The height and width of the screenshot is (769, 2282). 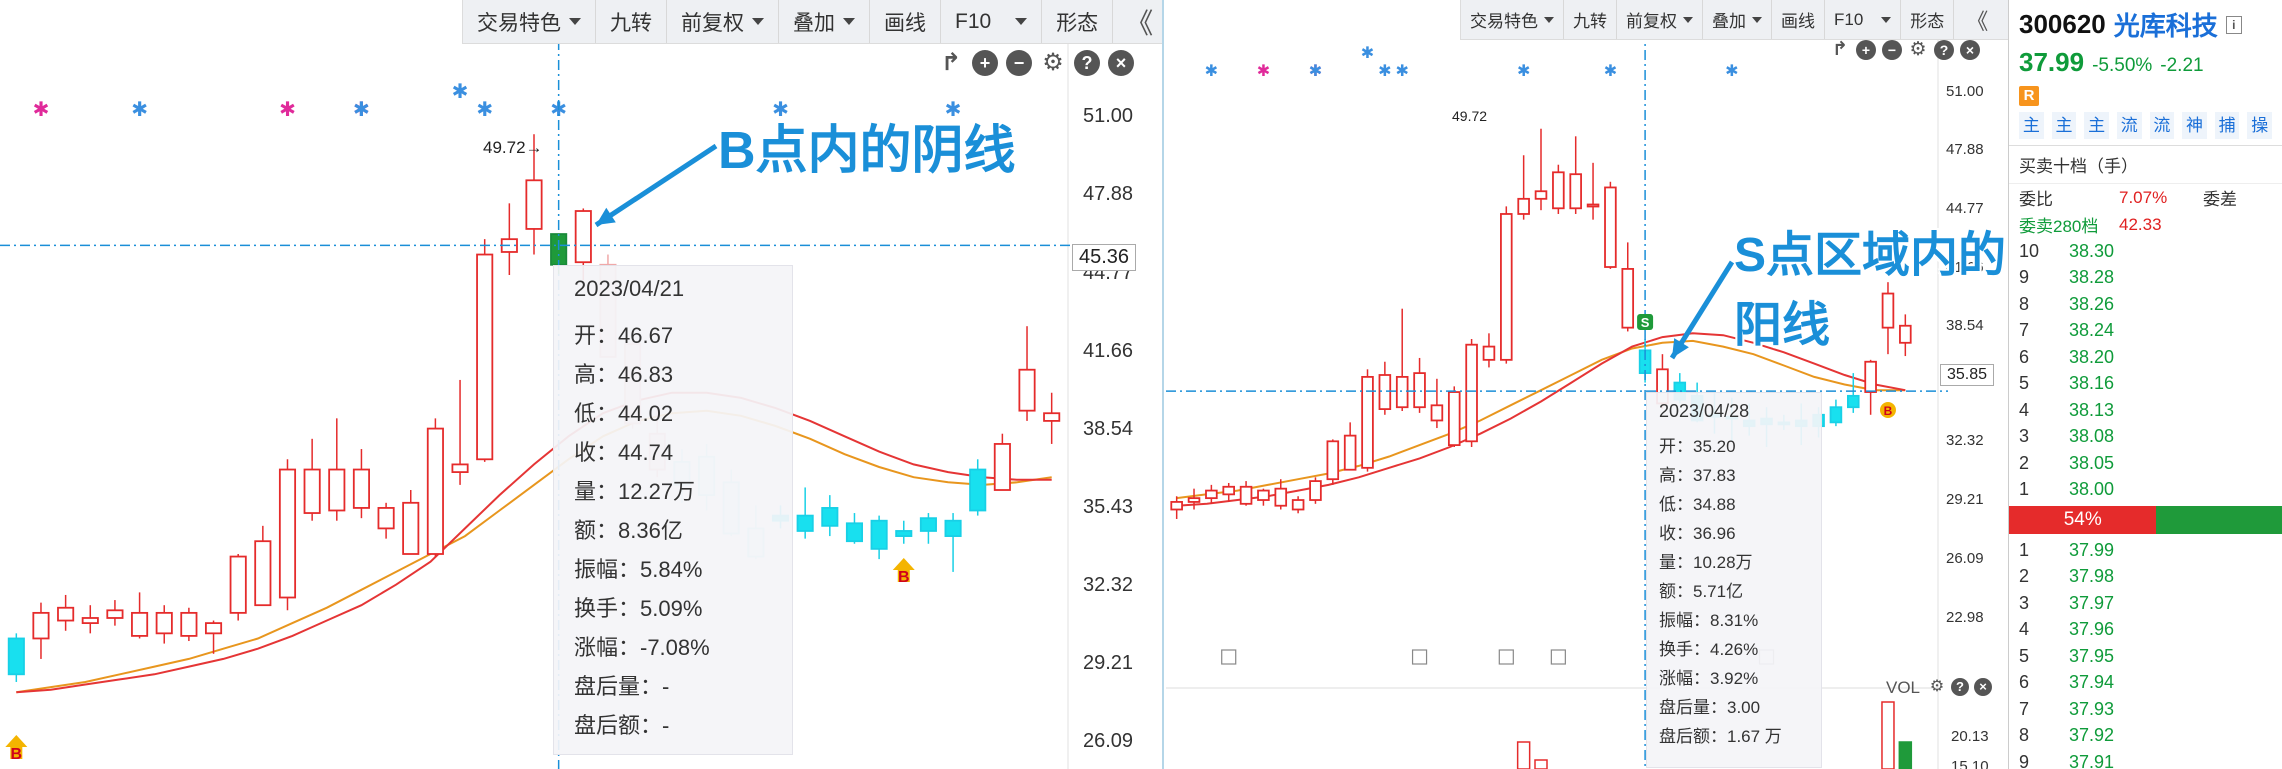 I want to click on right-tb-pattern: 形态, so click(x=1928, y=19).